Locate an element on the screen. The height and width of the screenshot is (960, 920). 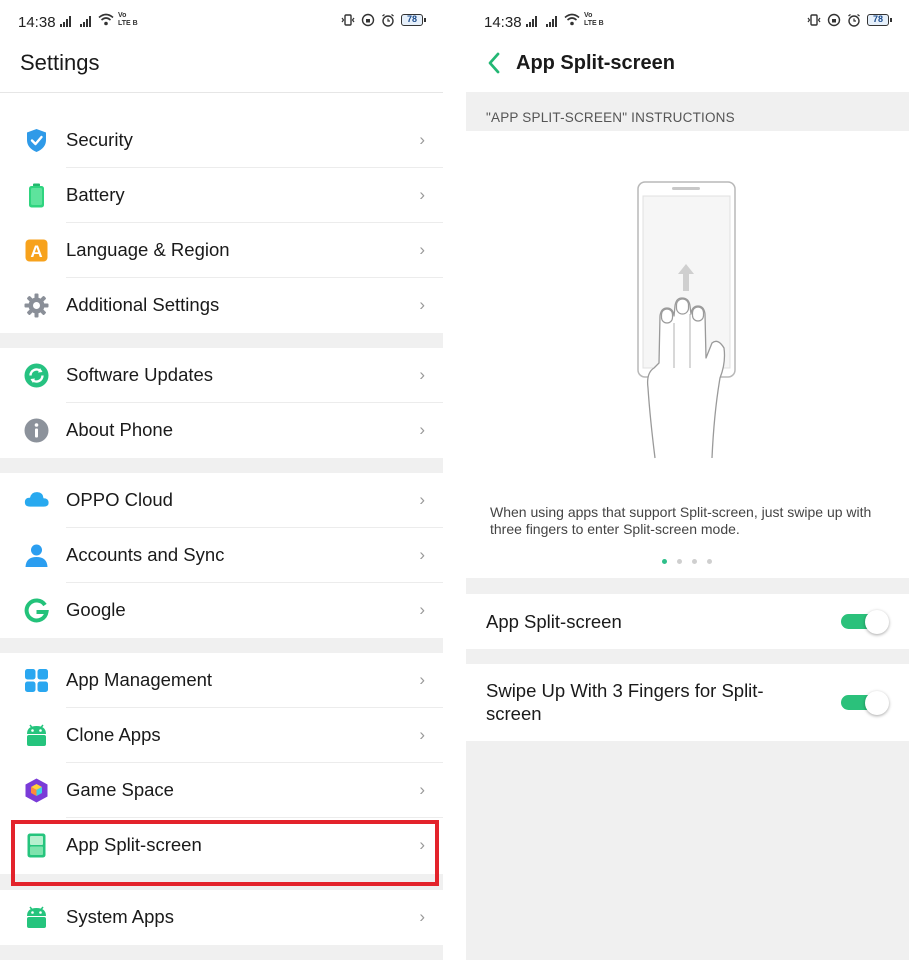
settings-item-additional-settings: Additional Settings › is located at coordinates (221, 305).